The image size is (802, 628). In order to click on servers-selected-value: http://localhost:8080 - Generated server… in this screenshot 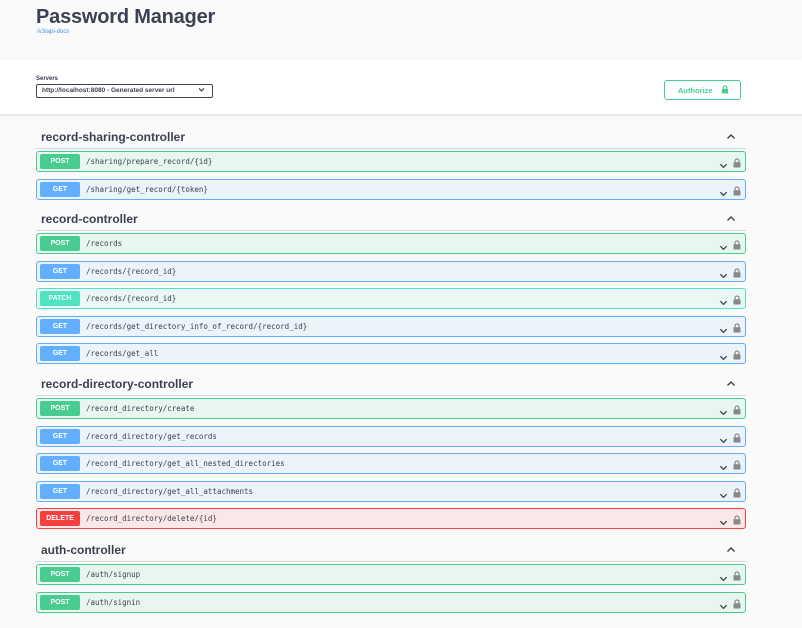, I will do `click(108, 90)`.